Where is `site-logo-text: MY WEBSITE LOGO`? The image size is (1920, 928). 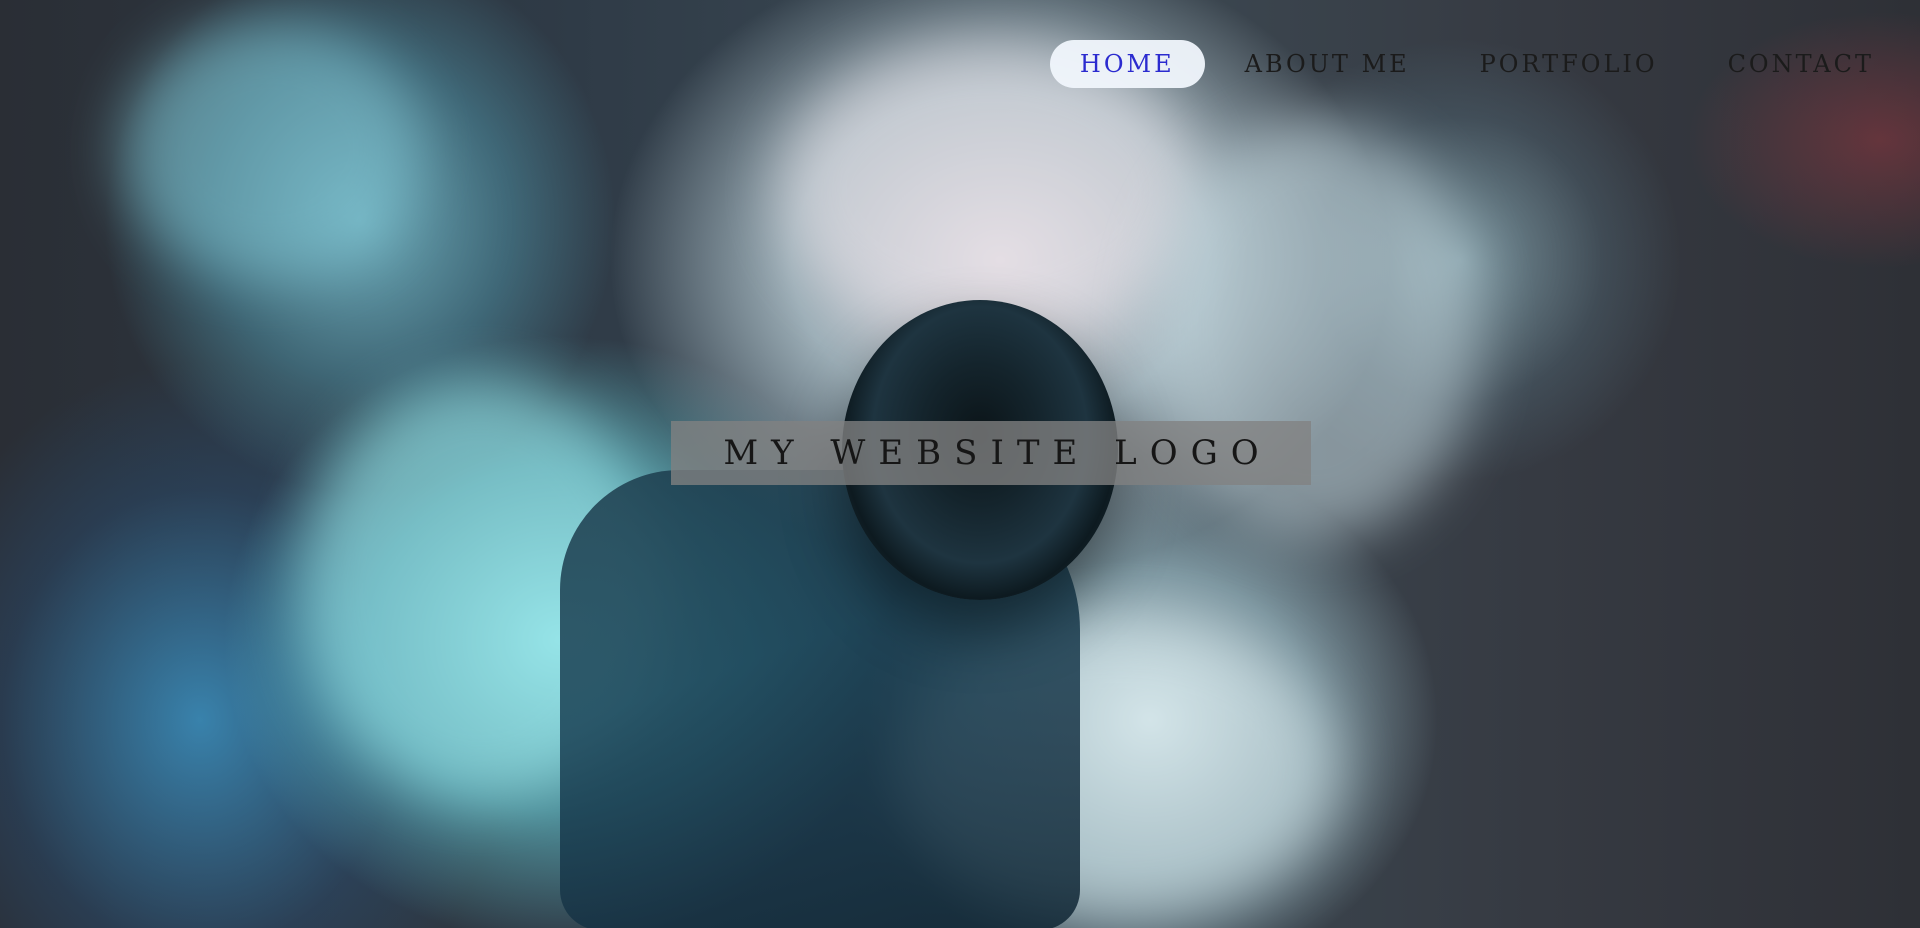 site-logo-text: MY WEBSITE LOGO is located at coordinates (997, 453).